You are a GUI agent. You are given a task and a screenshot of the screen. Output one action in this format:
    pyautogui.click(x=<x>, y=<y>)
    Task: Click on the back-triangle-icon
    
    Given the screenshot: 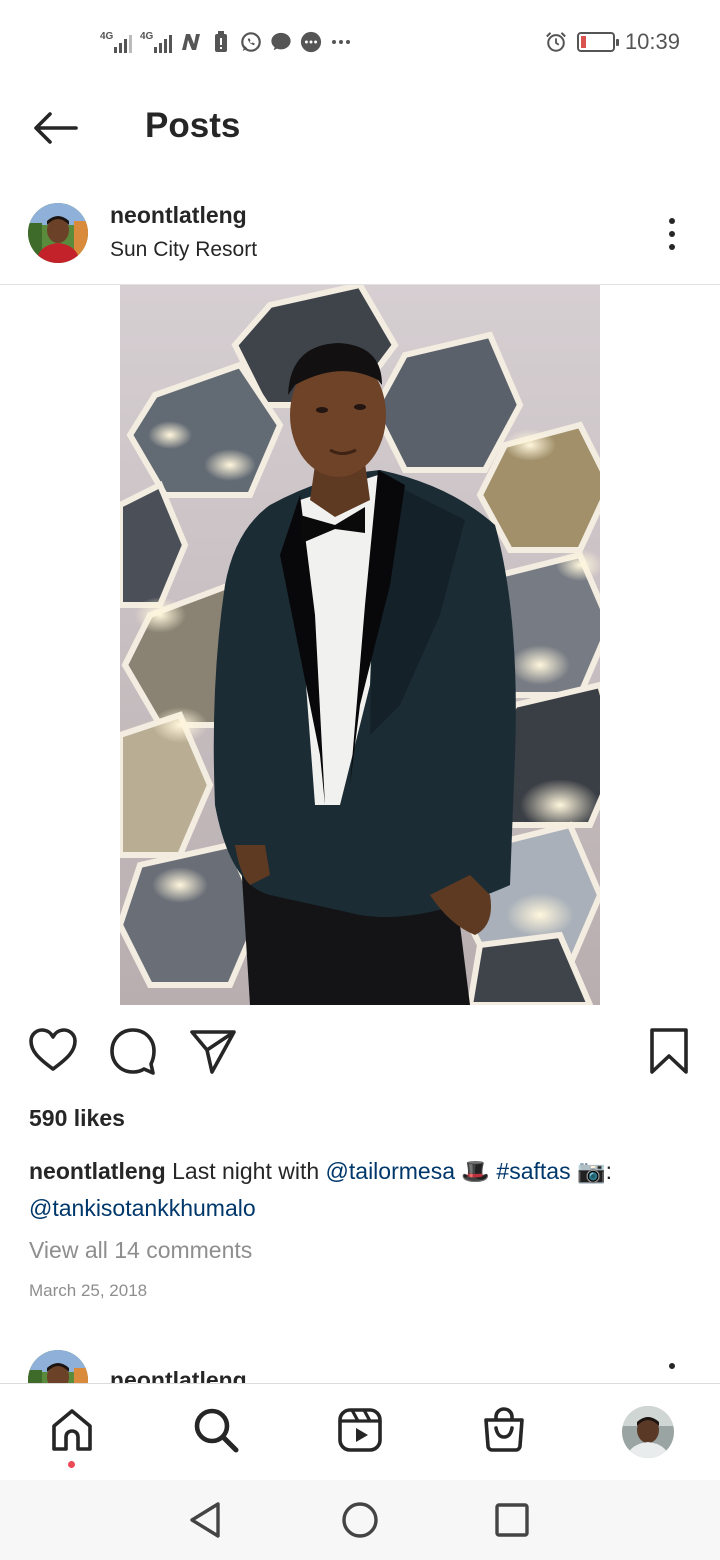 What is the action you would take?
    pyautogui.click(x=205, y=1520)
    